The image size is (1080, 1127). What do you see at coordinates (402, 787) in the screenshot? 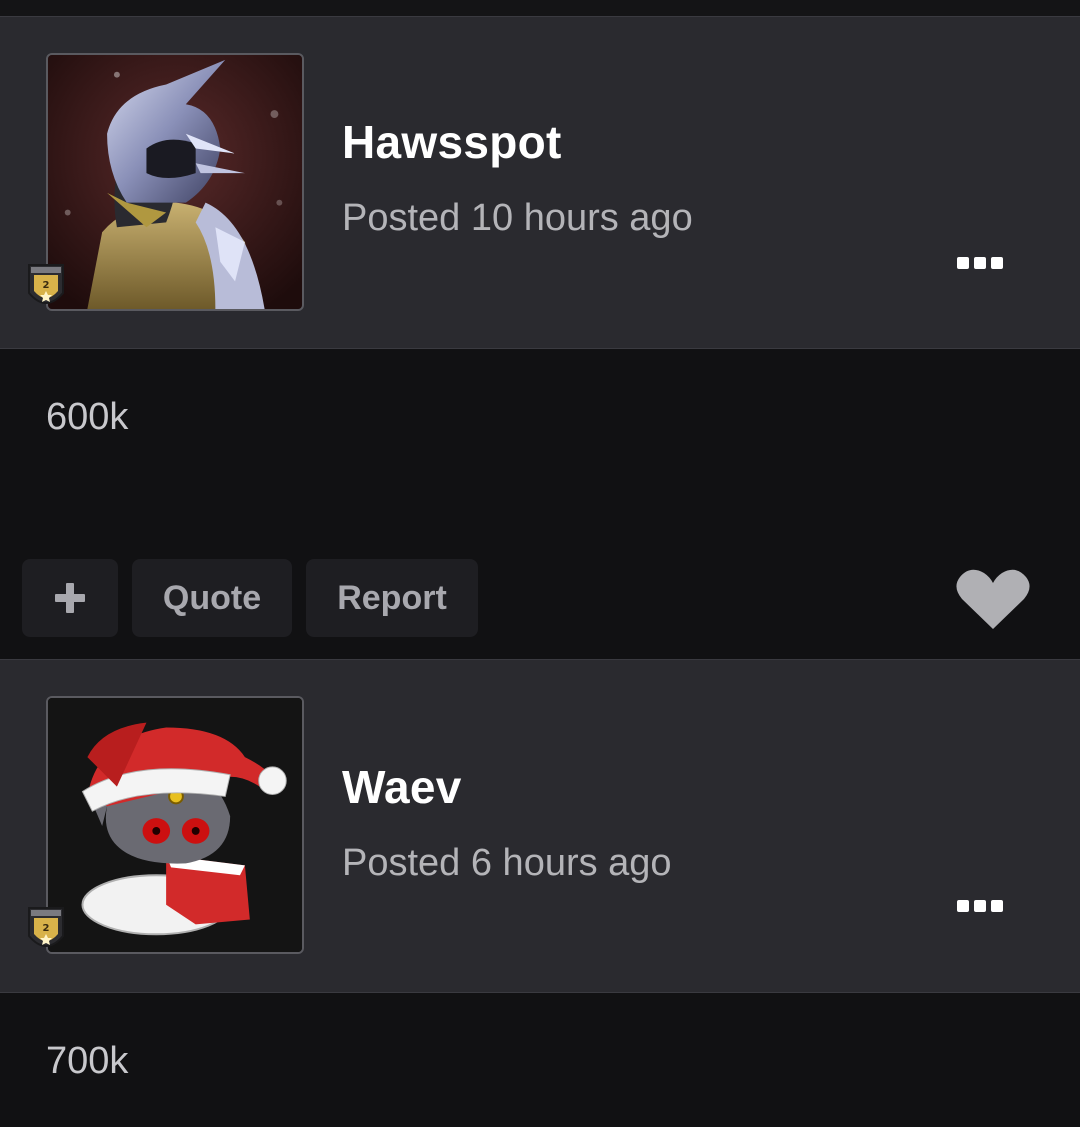
I see `author-name: Waev` at bounding box center [402, 787].